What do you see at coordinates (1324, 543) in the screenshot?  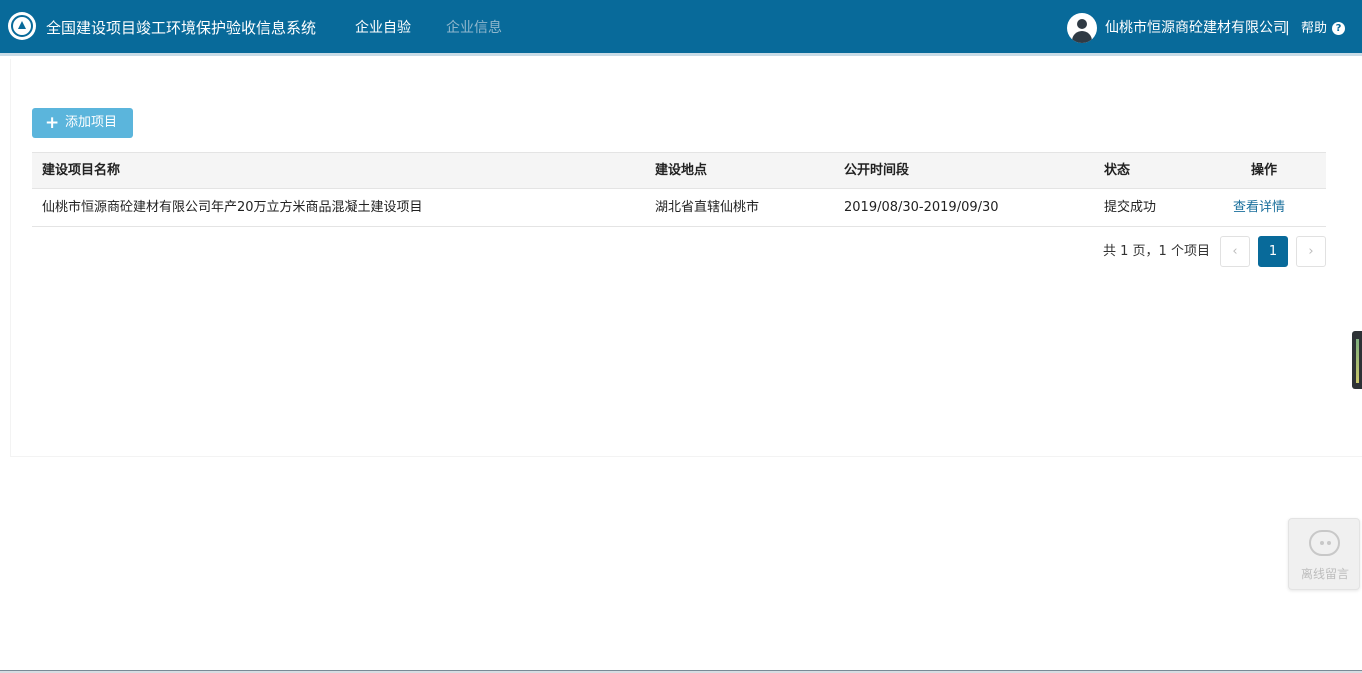 I see `chat-bubble-icon` at bounding box center [1324, 543].